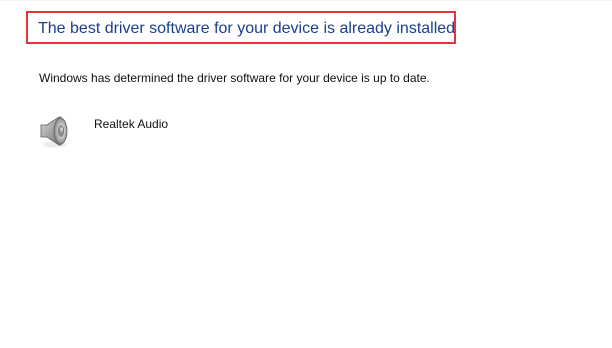 This screenshot has height=348, width=612. What do you see at coordinates (55, 131) in the screenshot?
I see `speaker-icon` at bounding box center [55, 131].